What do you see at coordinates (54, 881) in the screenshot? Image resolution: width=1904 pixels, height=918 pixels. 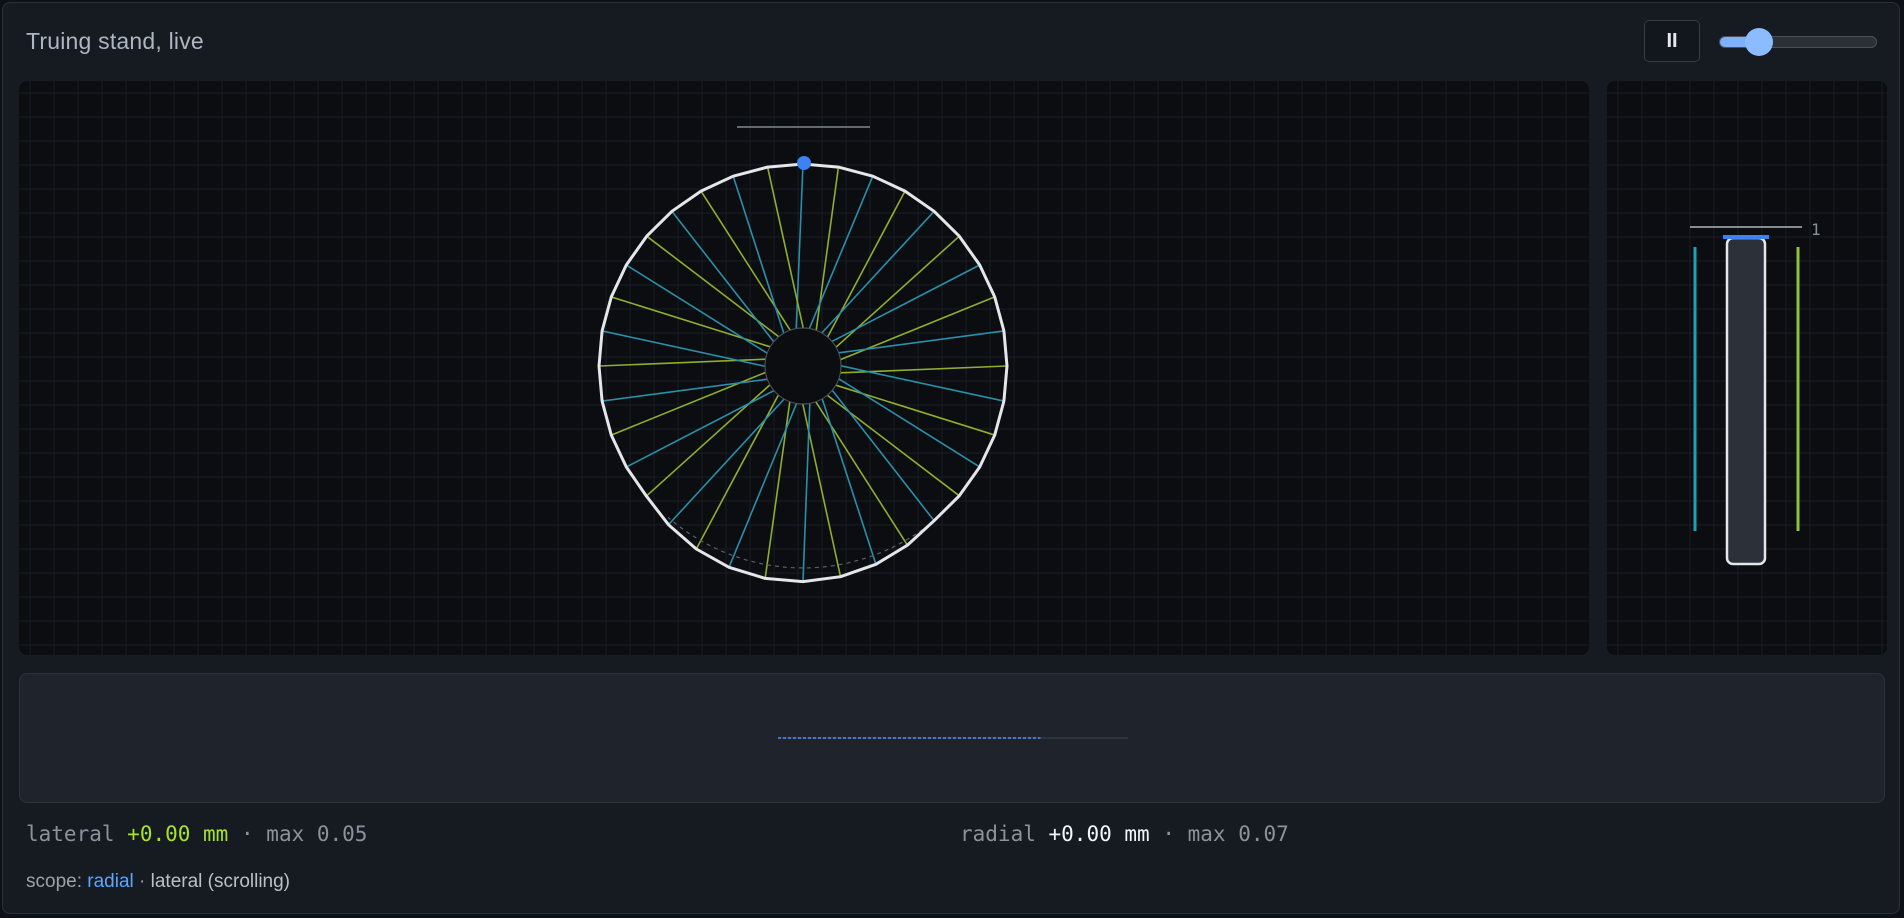 I see `scope-prefix: scope:` at bounding box center [54, 881].